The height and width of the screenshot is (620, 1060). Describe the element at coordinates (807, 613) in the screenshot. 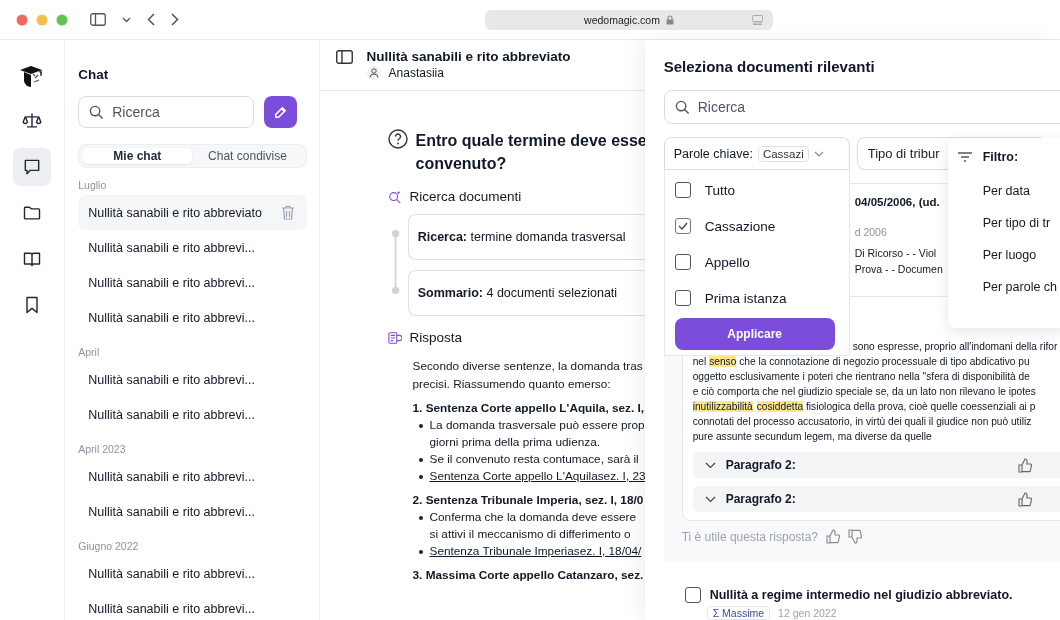

I see `document-date: 12 gen 2022` at that location.